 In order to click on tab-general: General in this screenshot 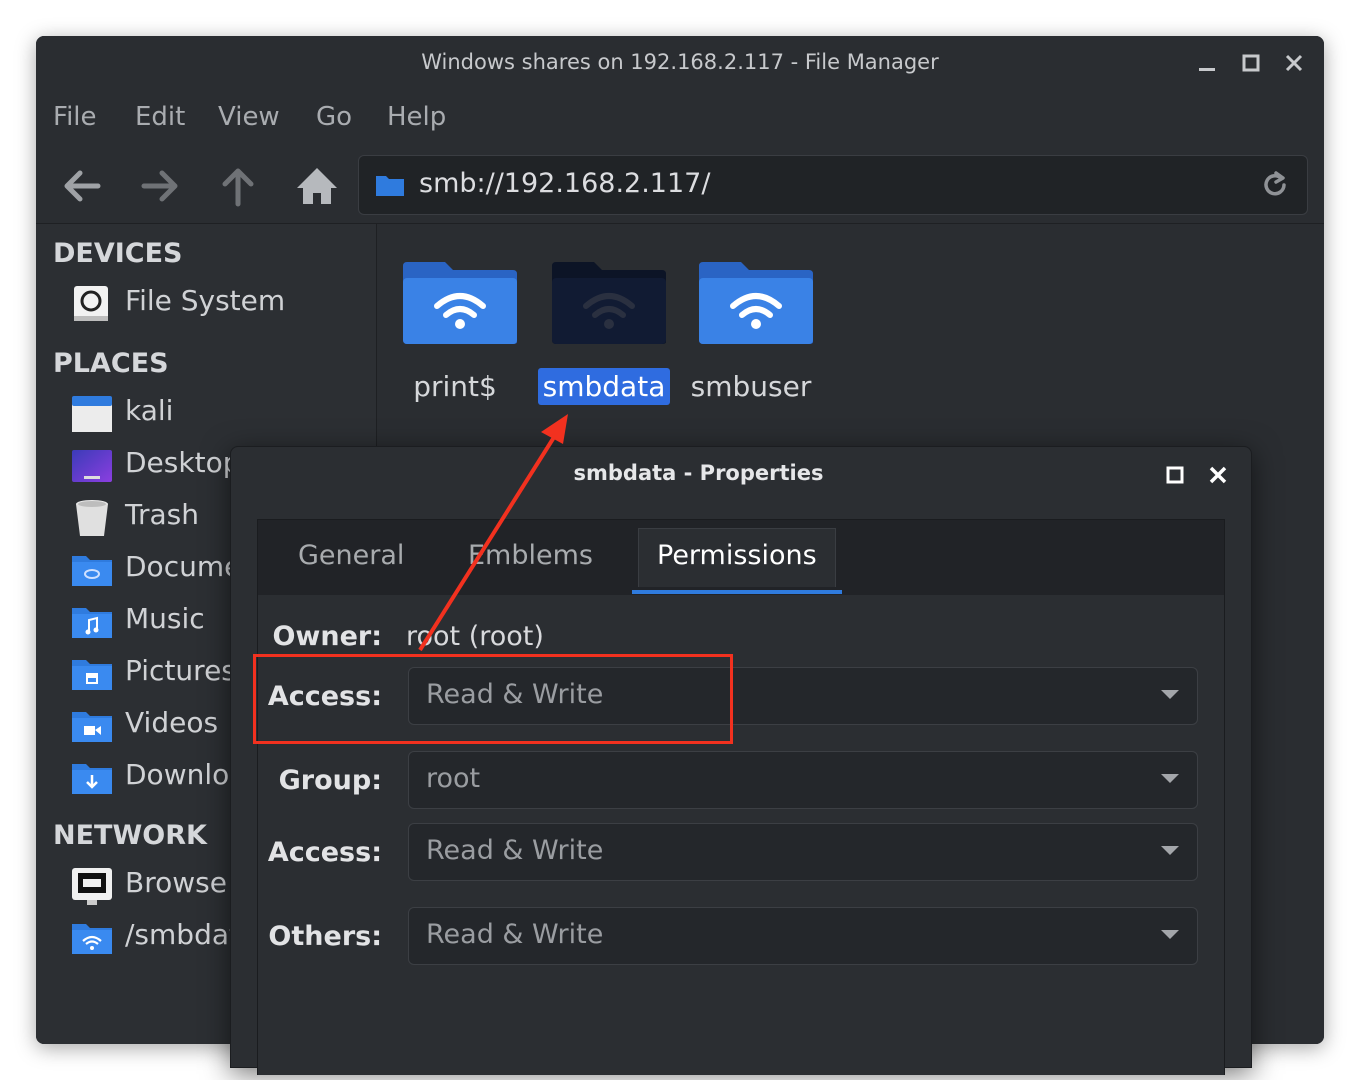, I will do `click(351, 569)`.